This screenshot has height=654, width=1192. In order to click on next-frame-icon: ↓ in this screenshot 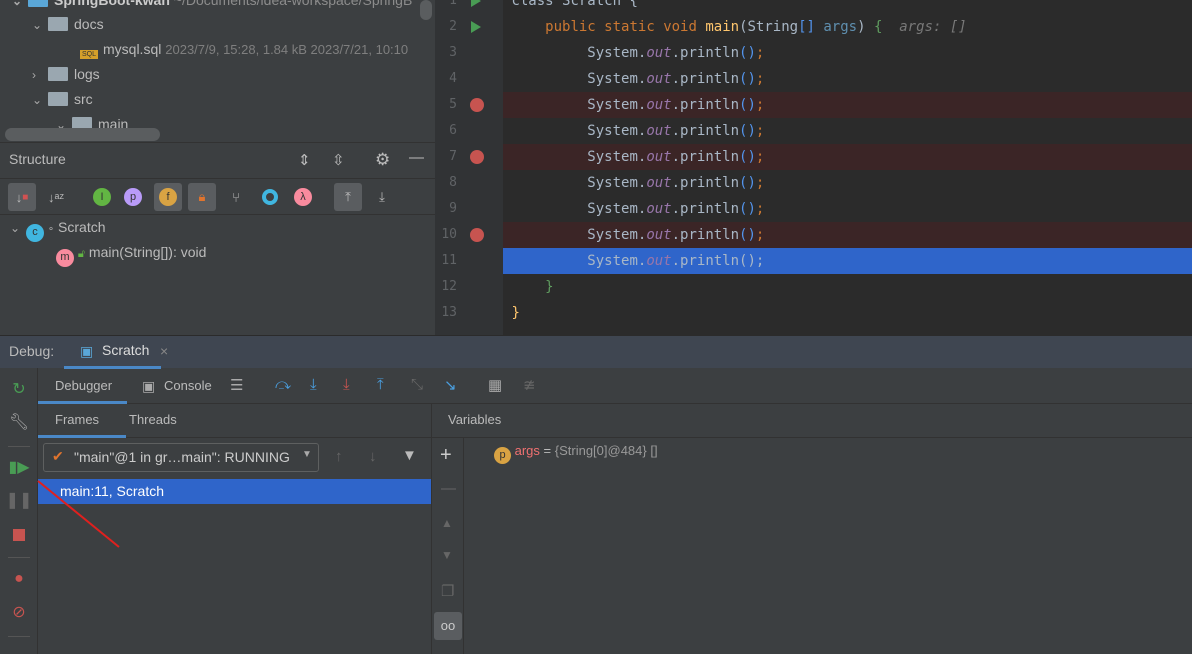, I will do `click(373, 456)`.